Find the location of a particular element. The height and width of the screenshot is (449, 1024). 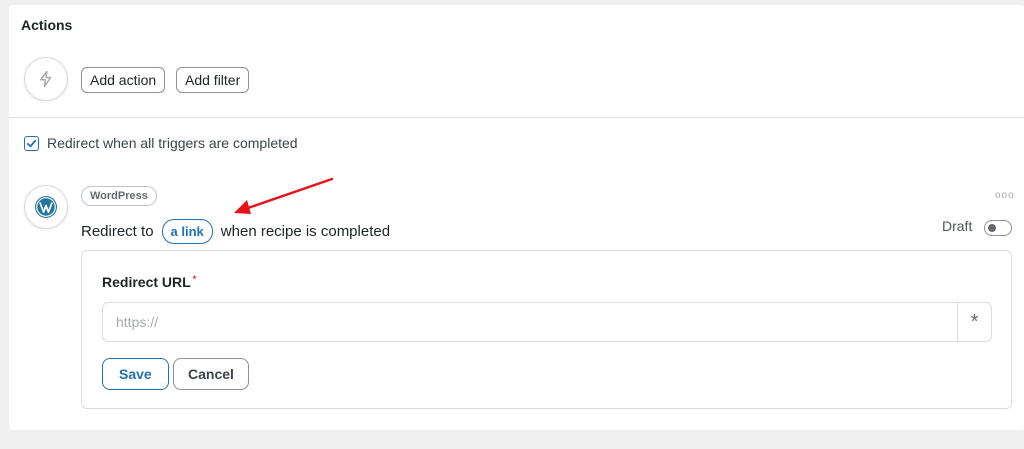

redirect-url-field: * is located at coordinates (547, 322).